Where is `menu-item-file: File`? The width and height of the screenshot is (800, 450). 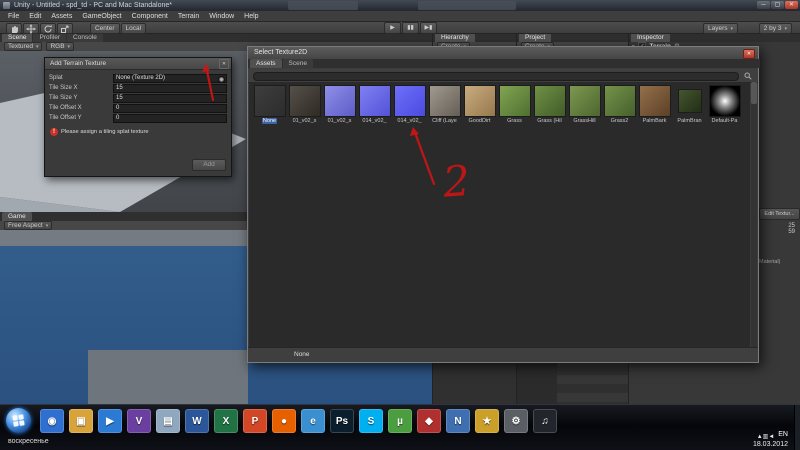 menu-item-file: File is located at coordinates (13, 16).